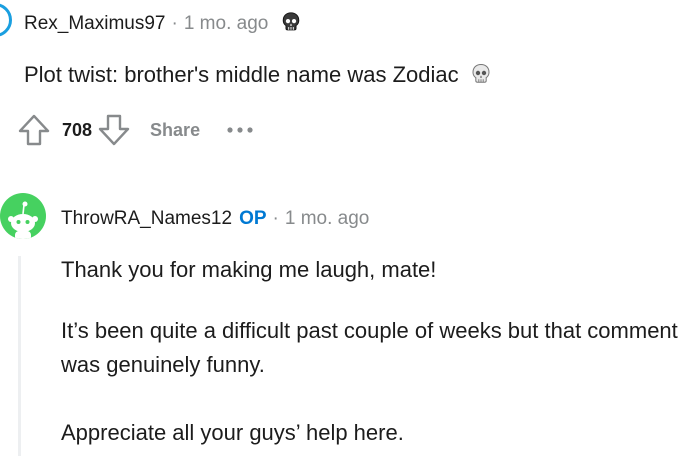  What do you see at coordinates (291, 22) in the screenshot?
I see `skull-icon` at bounding box center [291, 22].